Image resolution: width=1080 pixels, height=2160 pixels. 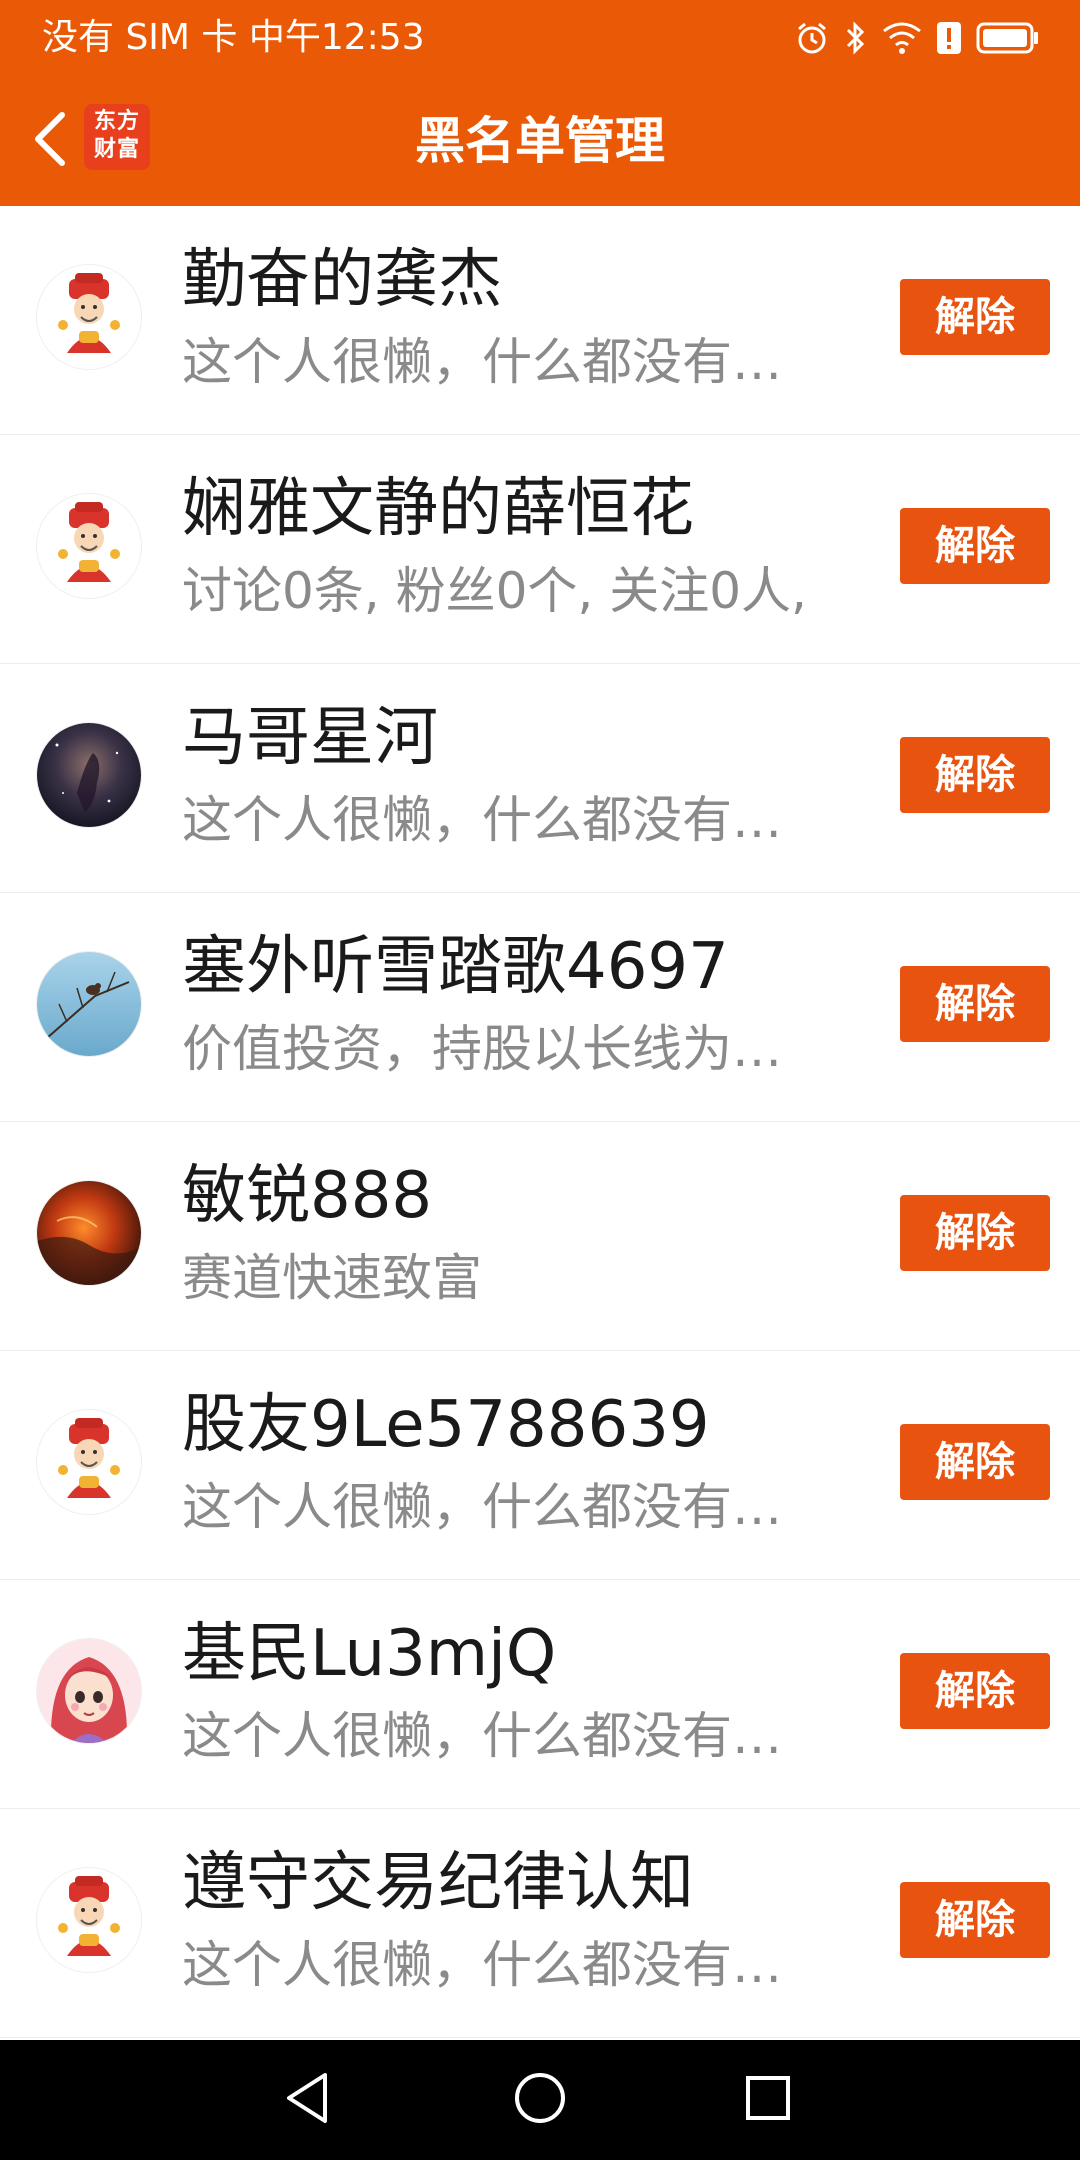 What do you see at coordinates (342, 280) in the screenshot?
I see `user-name: 勤奋的龚杰` at bounding box center [342, 280].